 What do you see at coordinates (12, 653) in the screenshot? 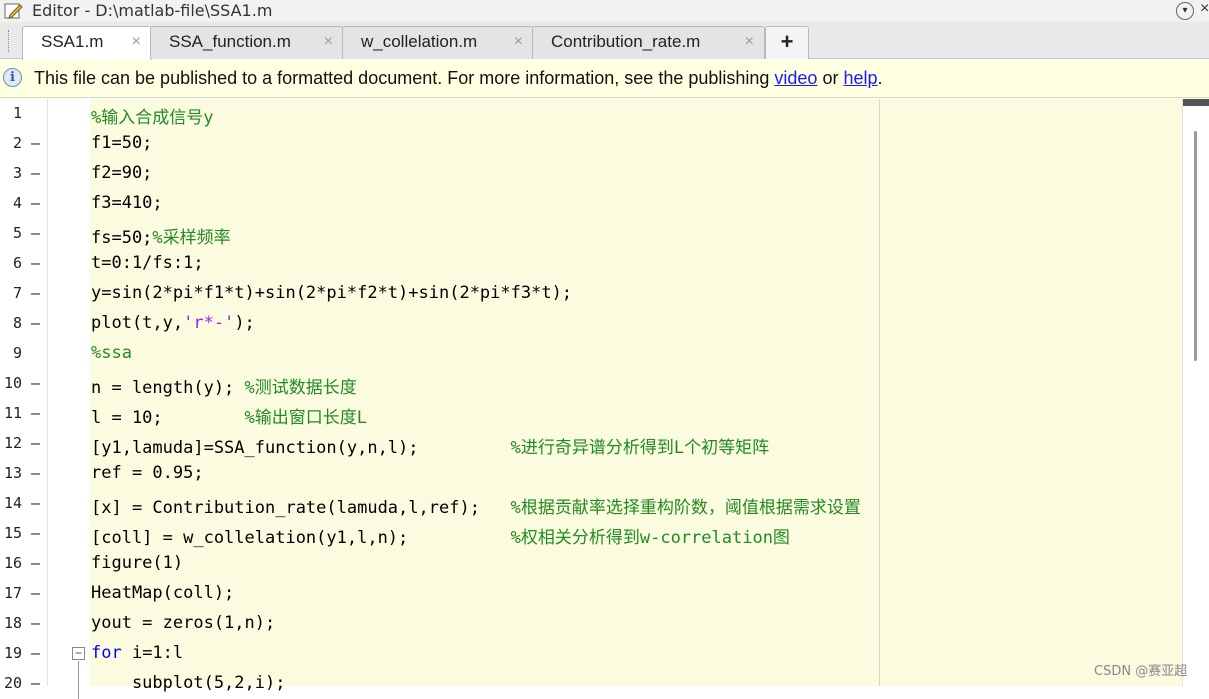
I see `line-number: 19` at bounding box center [12, 653].